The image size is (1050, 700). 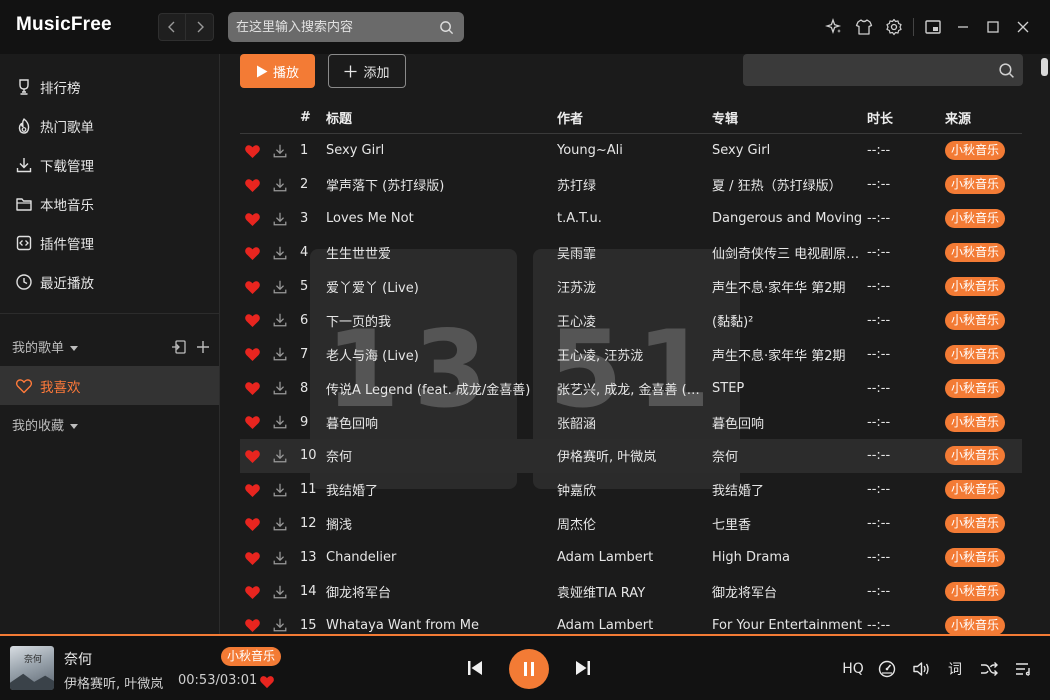 What do you see at coordinates (634, 320) in the screenshot?
I see `song-artist: 王心凌` at bounding box center [634, 320].